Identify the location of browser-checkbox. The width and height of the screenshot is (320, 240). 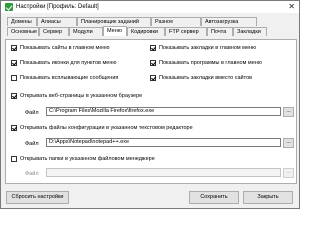
(14, 96).